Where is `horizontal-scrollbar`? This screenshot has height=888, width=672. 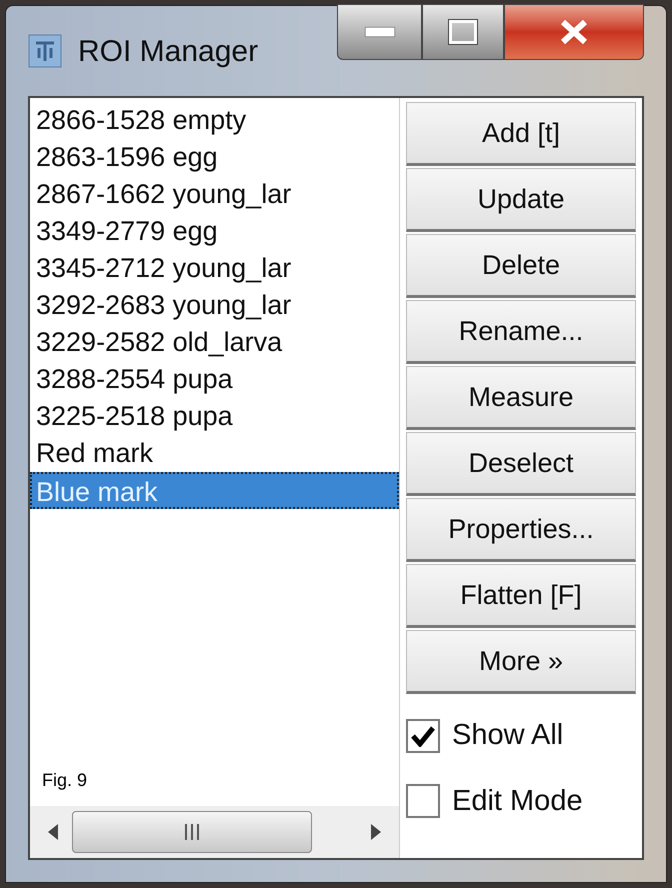
horizontal-scrollbar is located at coordinates (214, 832).